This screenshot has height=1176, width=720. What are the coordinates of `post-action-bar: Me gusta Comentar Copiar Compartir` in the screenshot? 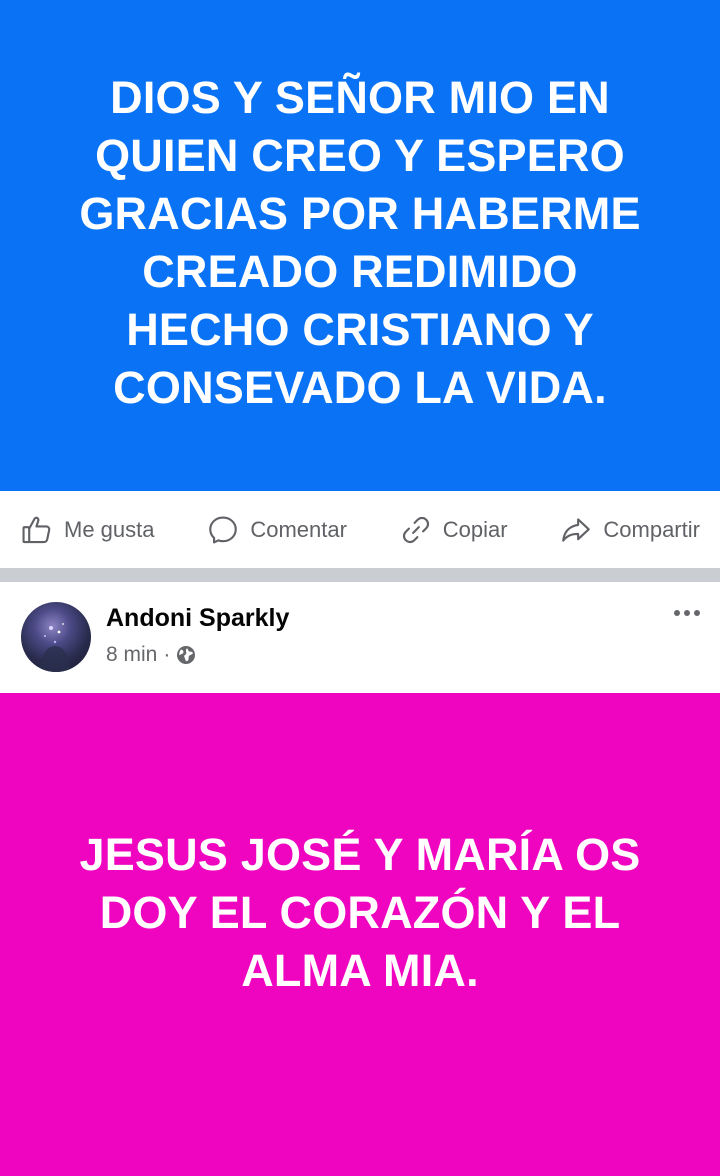 It's located at (360, 529).